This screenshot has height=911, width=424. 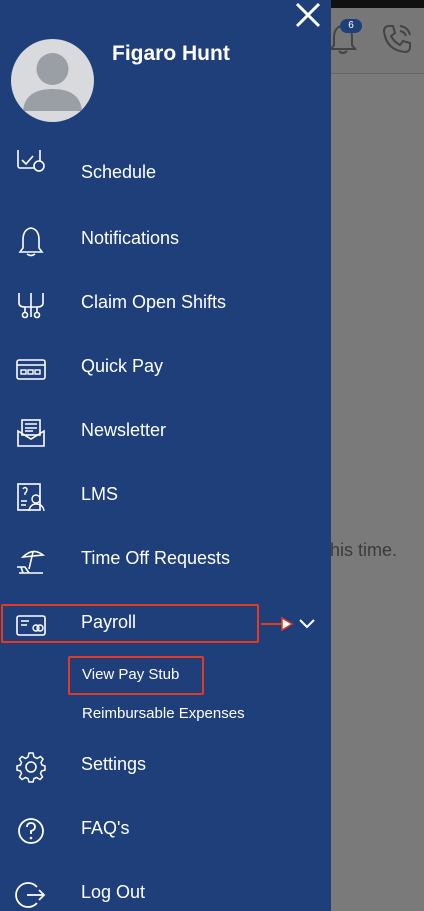 What do you see at coordinates (31, 433) in the screenshot?
I see `newsletter-icon` at bounding box center [31, 433].